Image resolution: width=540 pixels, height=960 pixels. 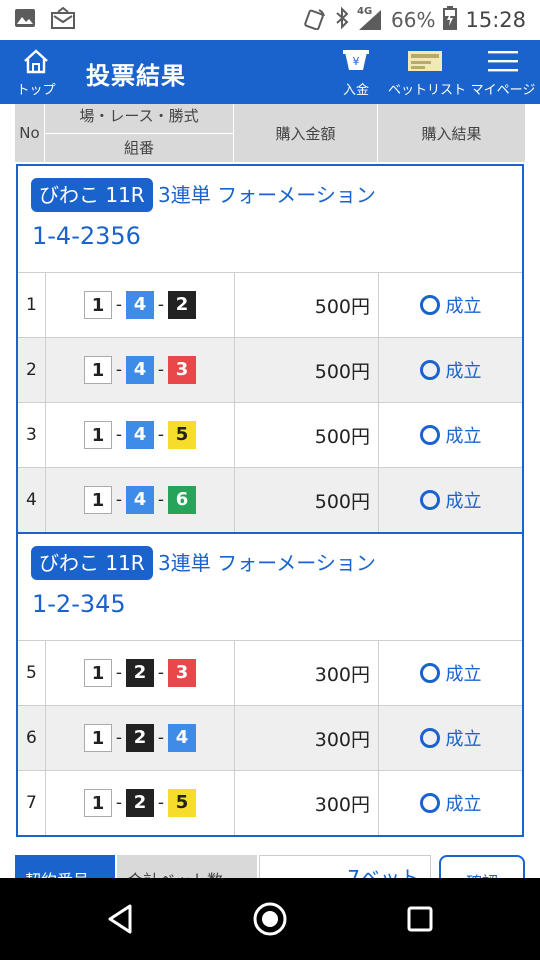 I want to click on row-no: 2, so click(x=32, y=370).